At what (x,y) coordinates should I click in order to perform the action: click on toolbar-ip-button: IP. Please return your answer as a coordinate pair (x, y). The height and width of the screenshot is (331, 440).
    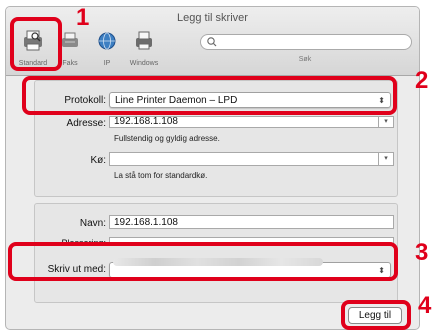
    Looking at the image, I should click on (107, 49).